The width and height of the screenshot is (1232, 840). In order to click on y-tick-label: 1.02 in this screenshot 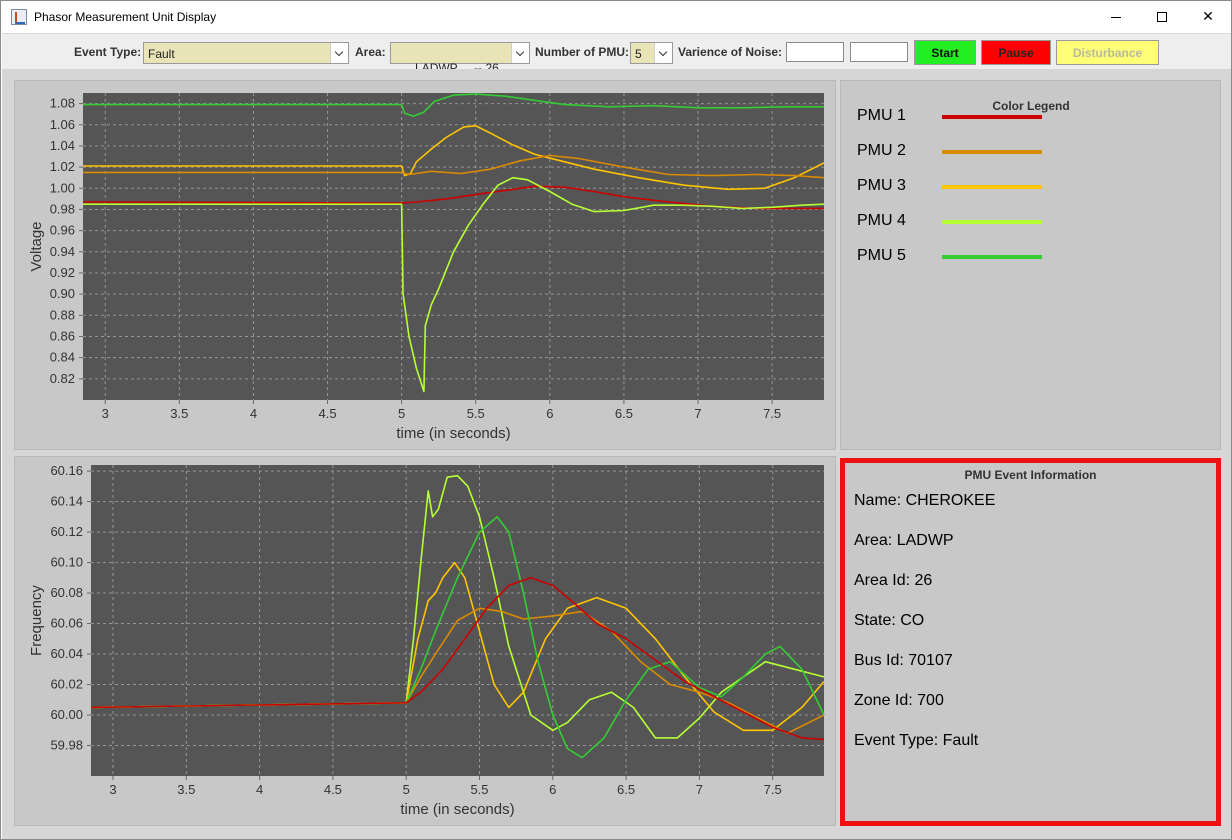, I will do `click(62, 166)`.